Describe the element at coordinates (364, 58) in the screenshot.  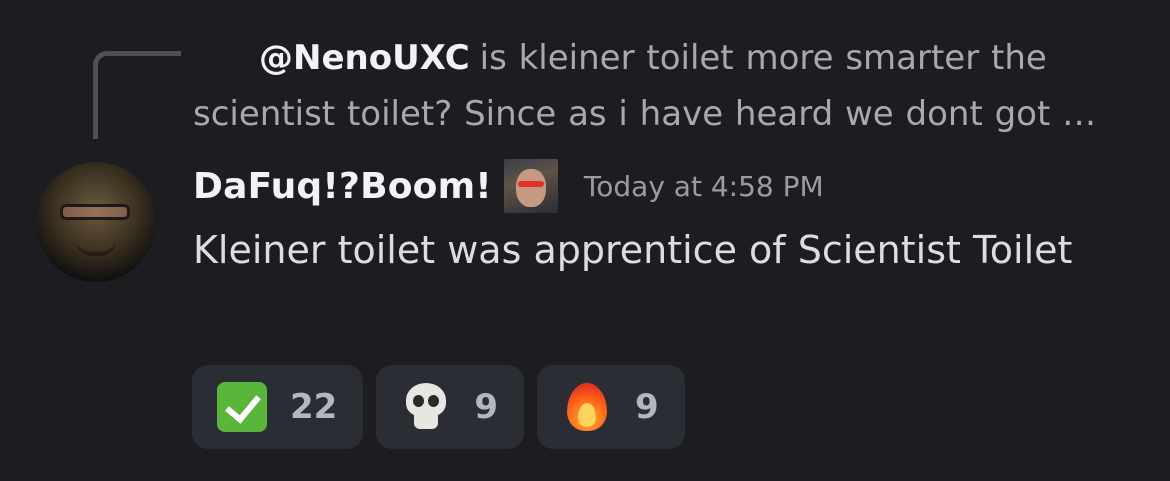
I see `reply-mention: @NenoUXC` at that location.